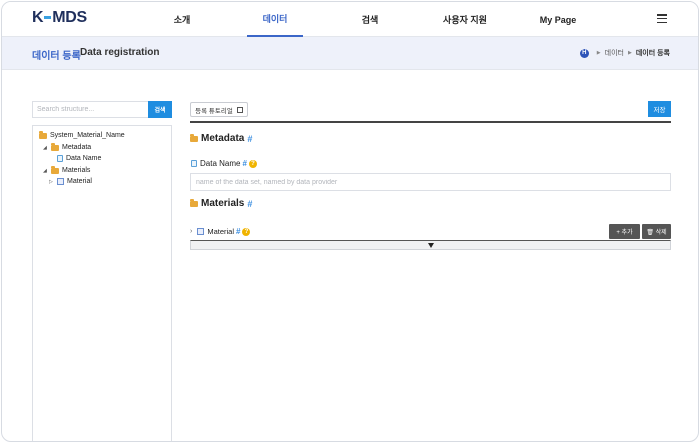 This screenshot has height=443, width=700. I want to click on tree-item-label: Material, so click(79, 181).